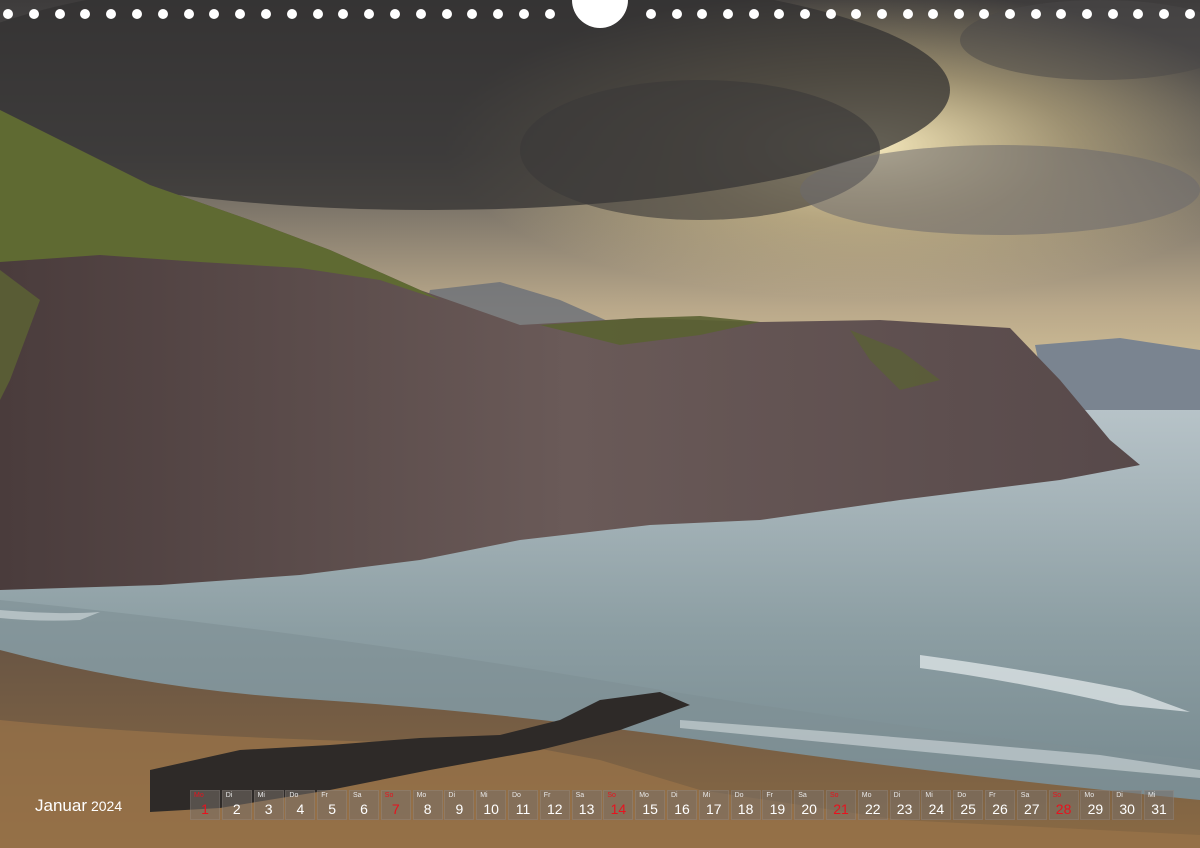 The image size is (1200, 848). What do you see at coordinates (1000, 805) in the screenshot?
I see `calendar-day: Fr 26` at bounding box center [1000, 805].